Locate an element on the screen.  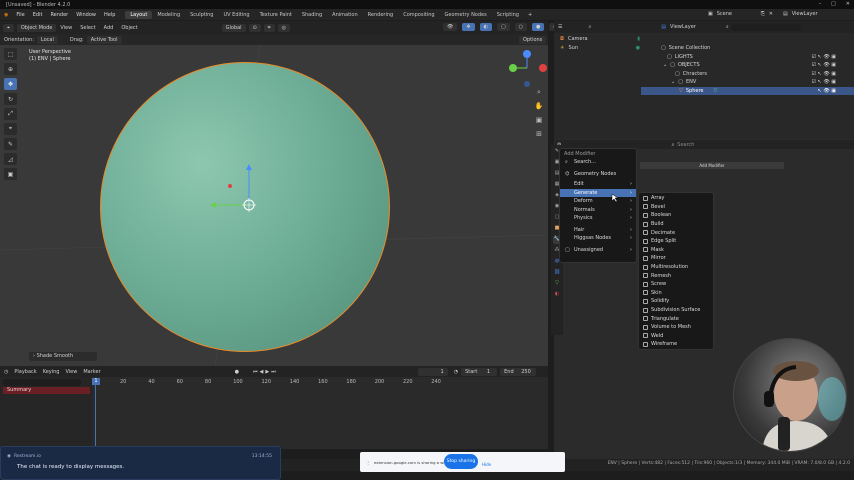
tab-geometry-nodes: Geometry Nodes is located at coordinates (466, 15).